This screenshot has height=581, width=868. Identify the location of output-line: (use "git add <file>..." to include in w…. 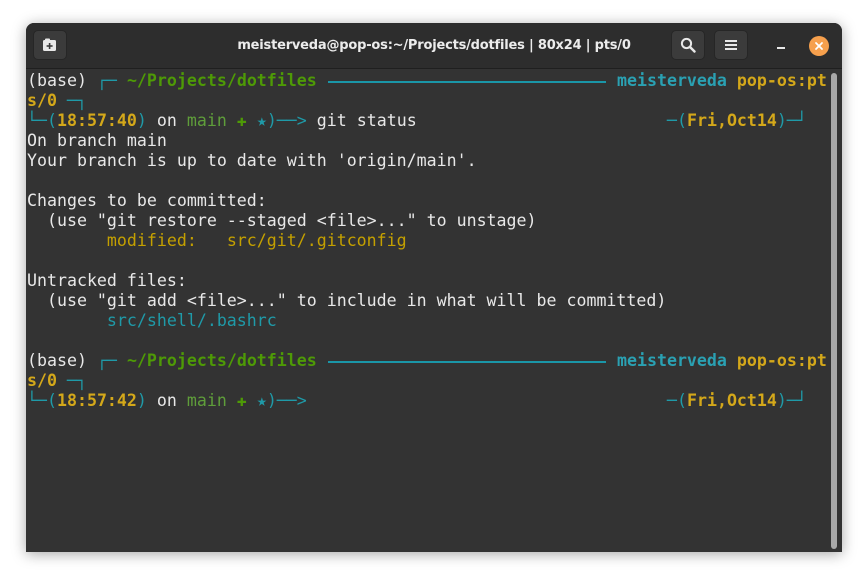
(347, 300).